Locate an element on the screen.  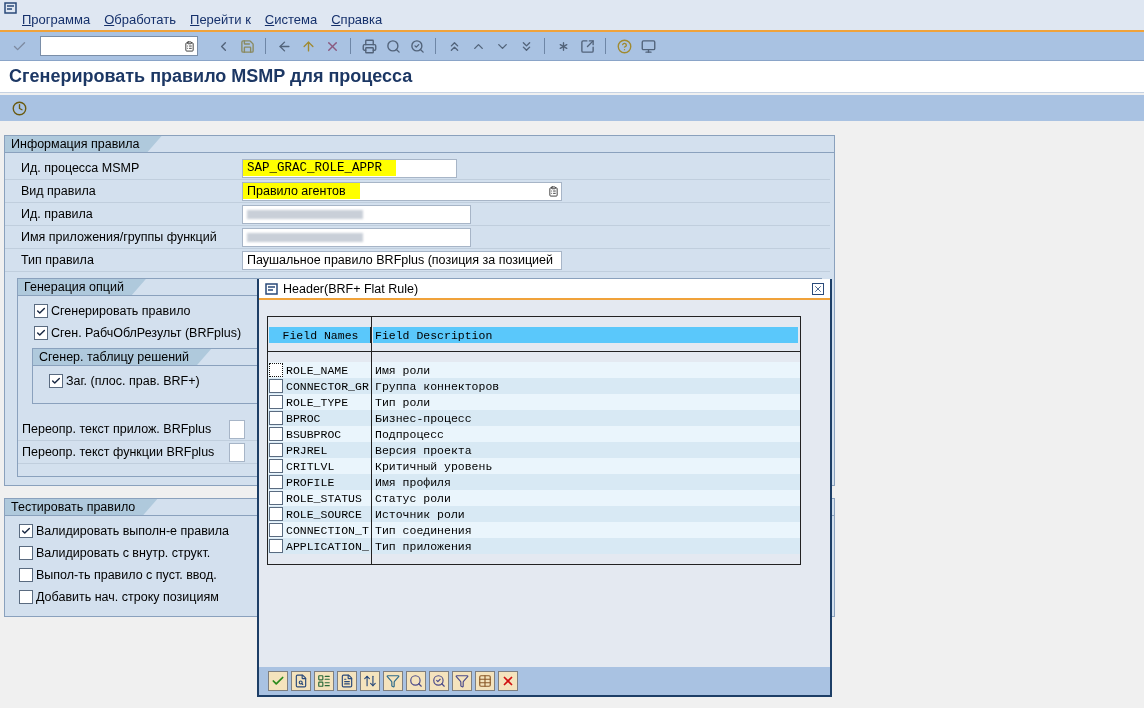
dropdown-field: Правило агентов is located at coordinates (402, 191).